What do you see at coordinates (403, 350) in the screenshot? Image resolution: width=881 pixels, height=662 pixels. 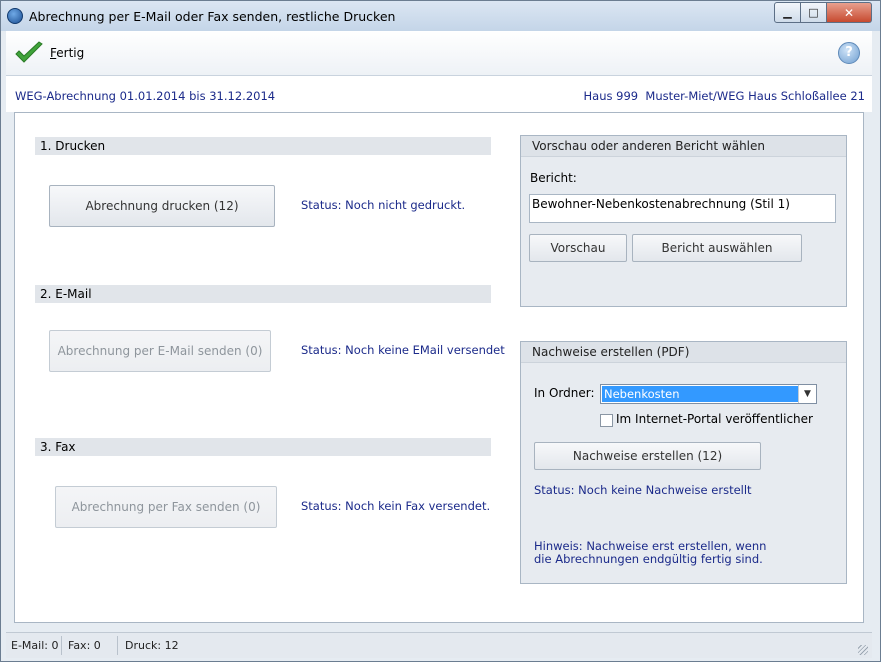 I see `email-status: Status: Noch keine EMail versendet` at bounding box center [403, 350].